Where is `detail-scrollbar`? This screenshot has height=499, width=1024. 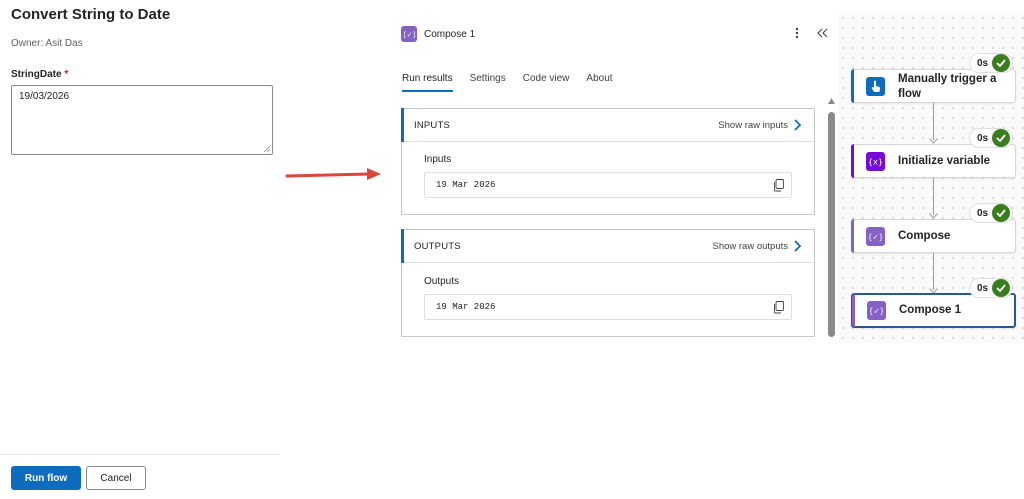 detail-scrollbar is located at coordinates (831, 219).